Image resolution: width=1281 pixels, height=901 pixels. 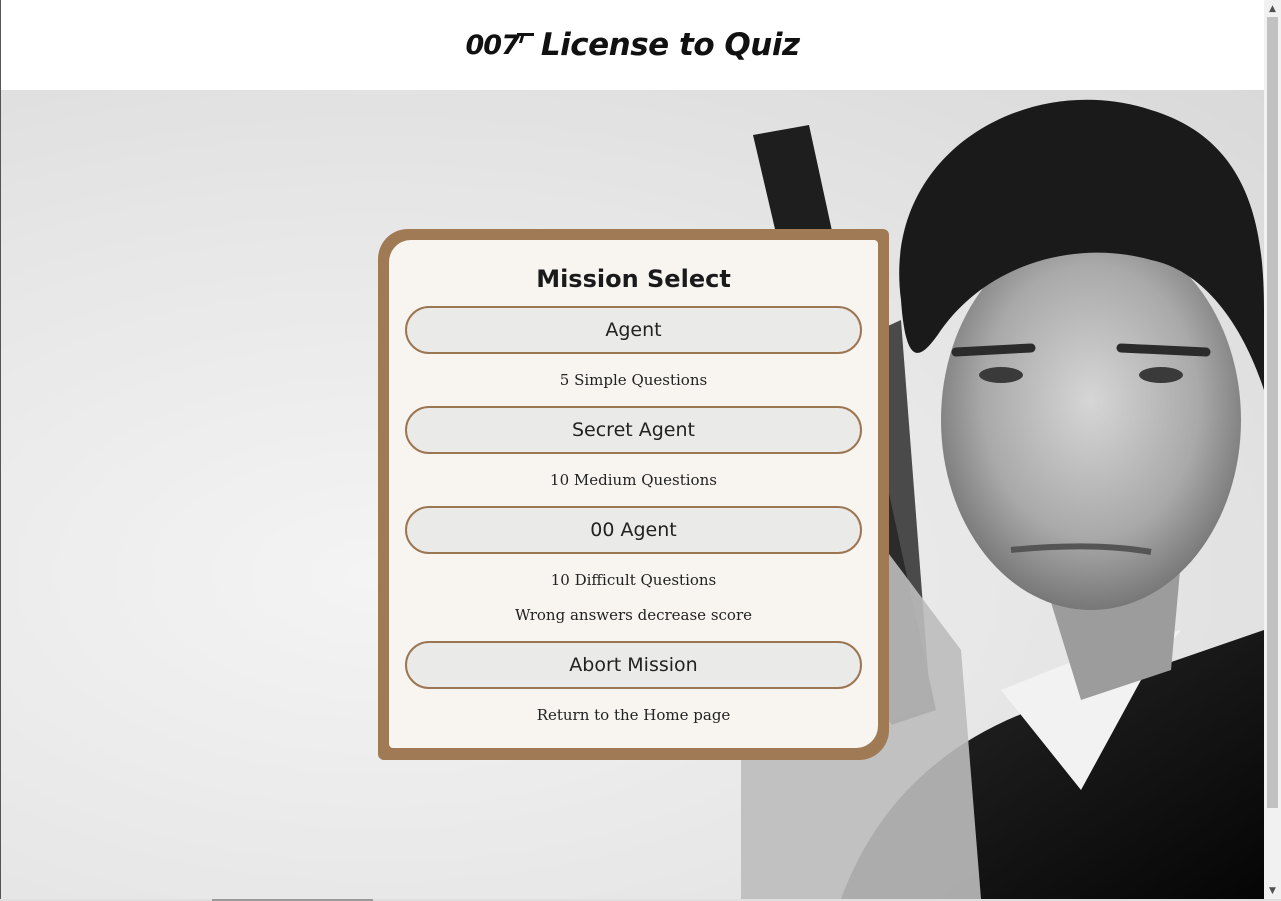 What do you see at coordinates (1272, 8) in the screenshot?
I see `scroll-up-arrow-icon: ▲` at bounding box center [1272, 8].